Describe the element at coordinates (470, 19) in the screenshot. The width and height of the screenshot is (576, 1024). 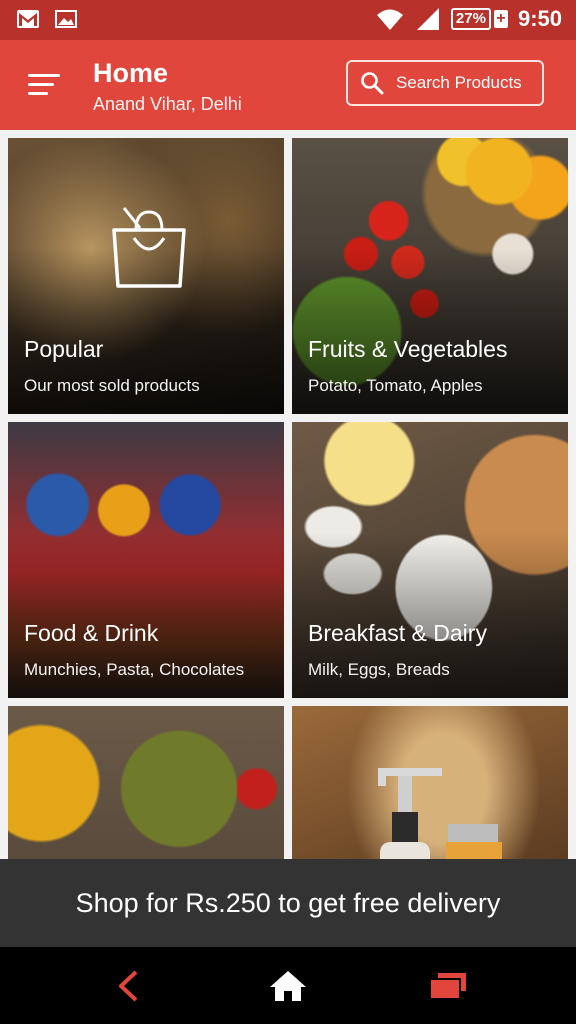
I see `battery-level: 27%` at that location.